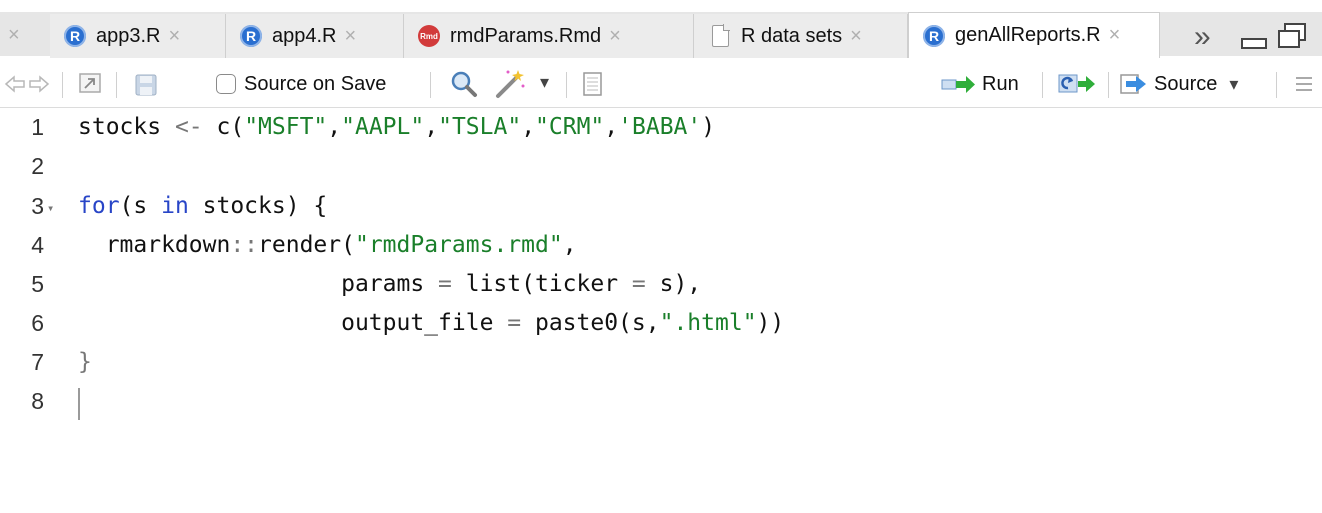 Image resolution: width=1322 pixels, height=513 pixels. Describe the element at coordinates (315, 83) in the screenshot. I see `source-on-save-label: Source on Save` at that location.